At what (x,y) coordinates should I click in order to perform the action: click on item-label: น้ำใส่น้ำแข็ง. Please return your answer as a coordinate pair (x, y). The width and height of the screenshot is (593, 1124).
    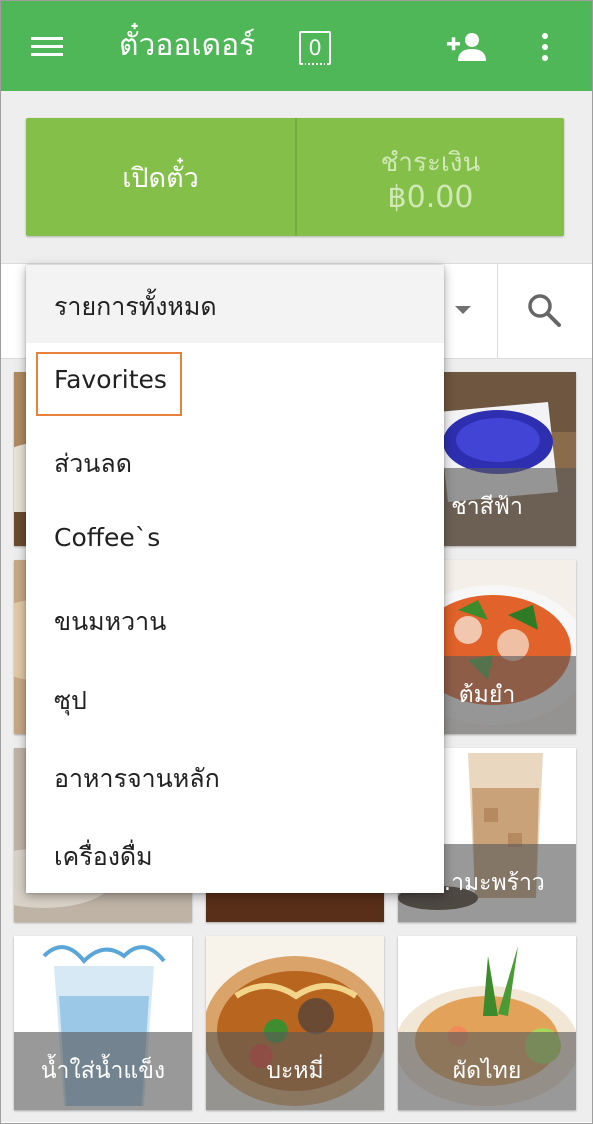
    Looking at the image, I should click on (103, 1071).